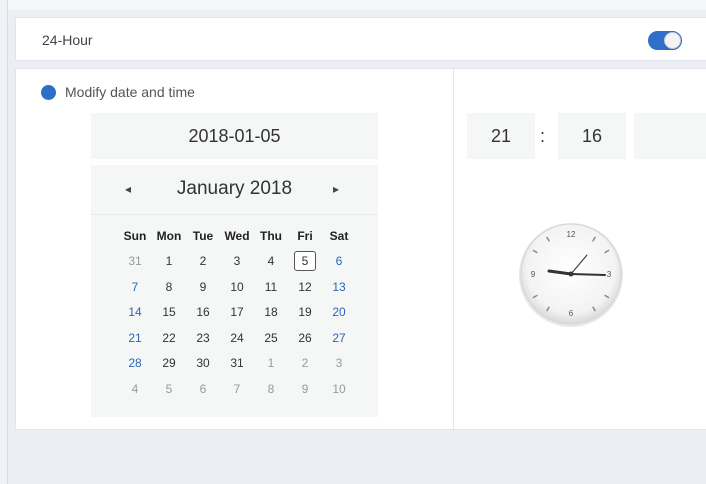 Image resolution: width=706 pixels, height=484 pixels. What do you see at coordinates (234, 136) in the screenshot?
I see `date-field: 2018-01-05` at bounding box center [234, 136].